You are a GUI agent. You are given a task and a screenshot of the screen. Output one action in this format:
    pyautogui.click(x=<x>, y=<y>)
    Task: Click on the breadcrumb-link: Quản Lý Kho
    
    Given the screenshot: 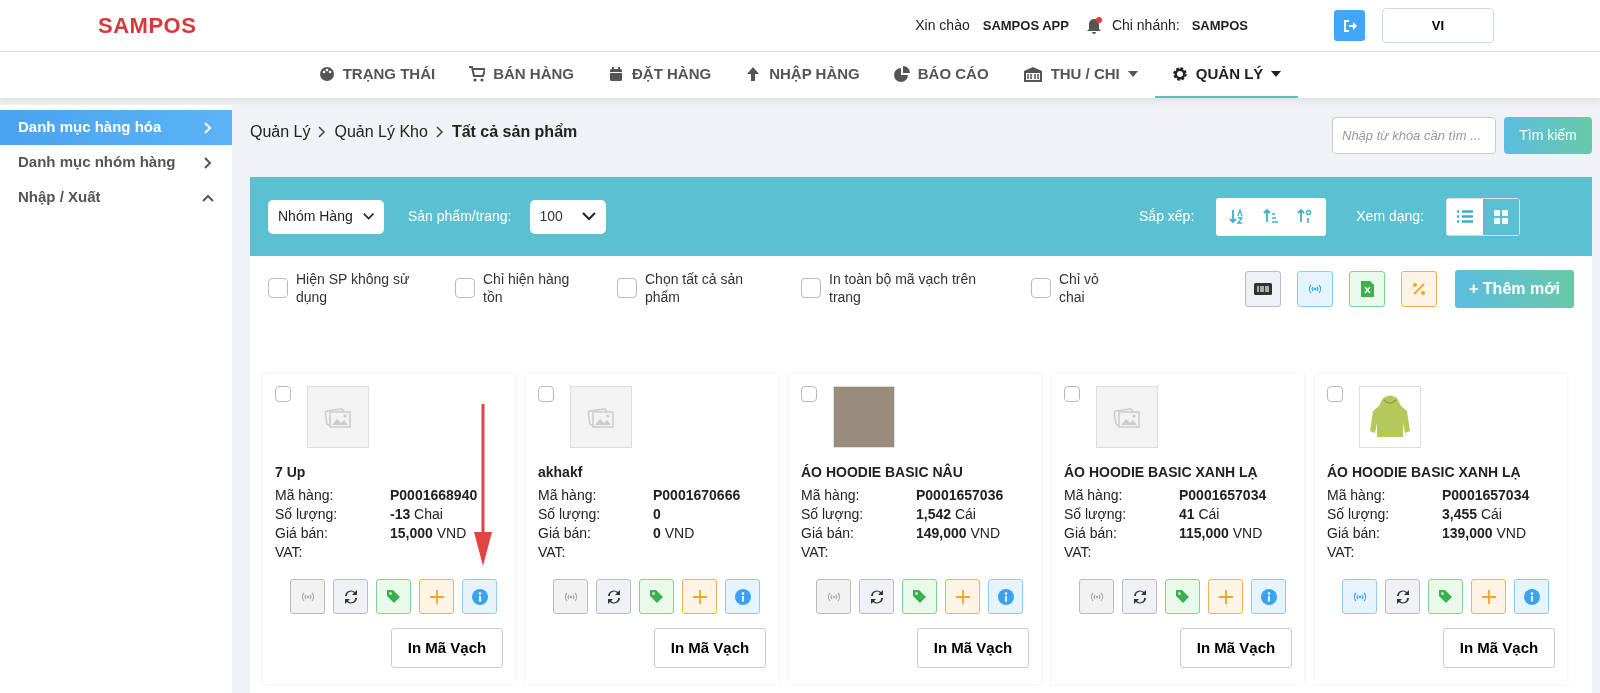 What is the action you would take?
    pyautogui.click(x=381, y=132)
    